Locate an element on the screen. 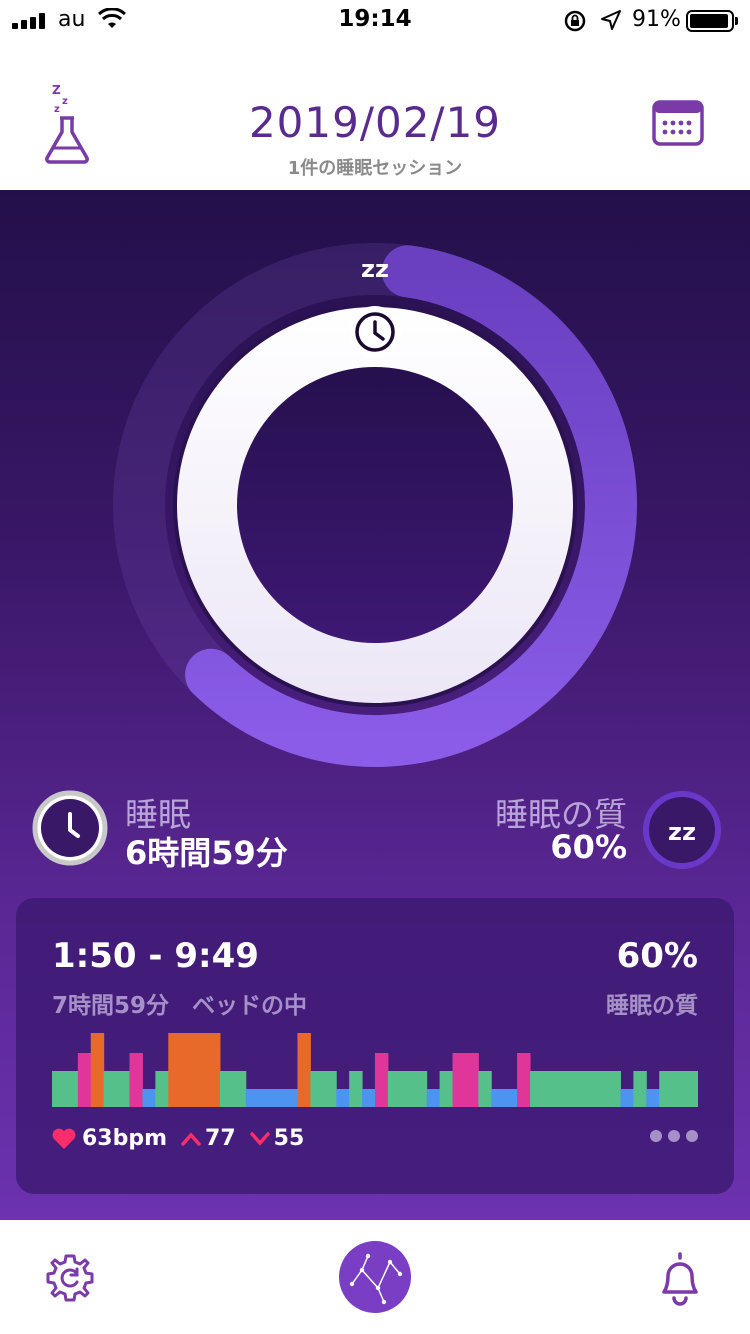 The width and height of the screenshot is (750, 1334). battery-icon is located at coordinates (712, 21).